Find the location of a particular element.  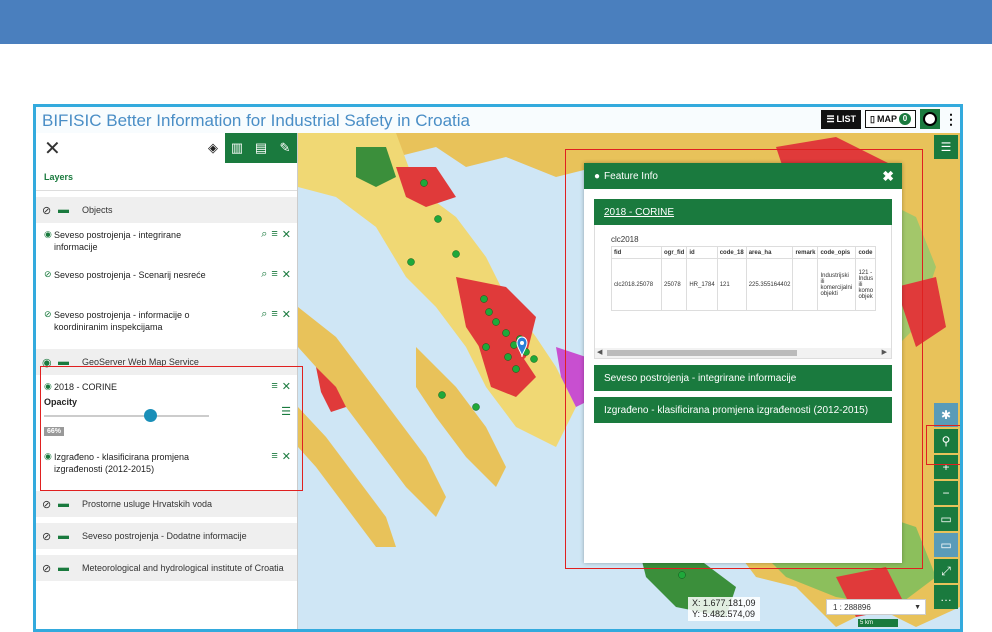

chevron-down-icon: ▼ is located at coordinates (917, 607).